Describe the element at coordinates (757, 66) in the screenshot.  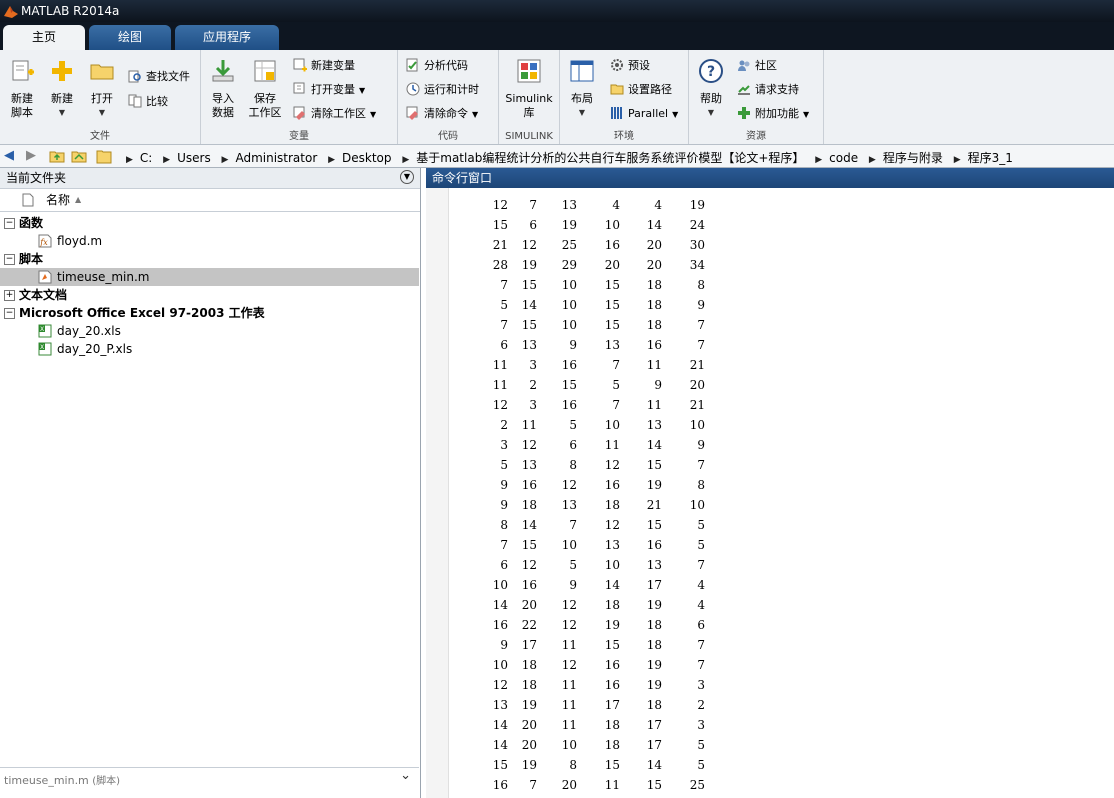
I see `community-button: 社区` at that location.